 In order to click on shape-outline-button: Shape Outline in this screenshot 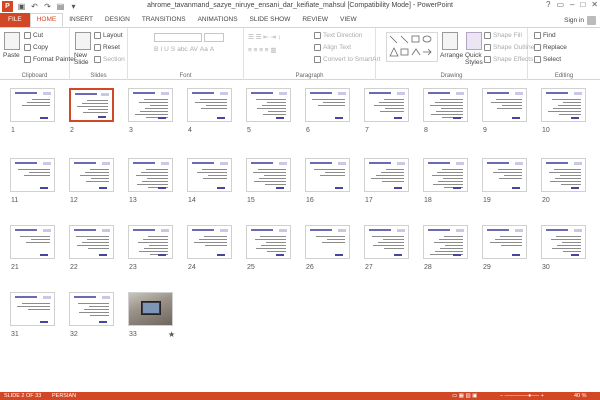, I will do `click(509, 47)`.